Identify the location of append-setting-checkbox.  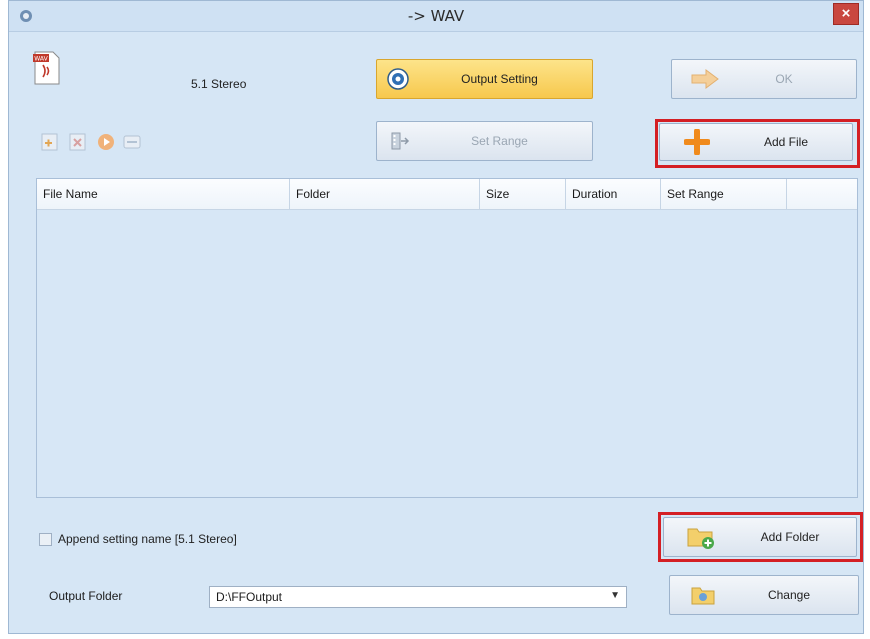
(45, 539).